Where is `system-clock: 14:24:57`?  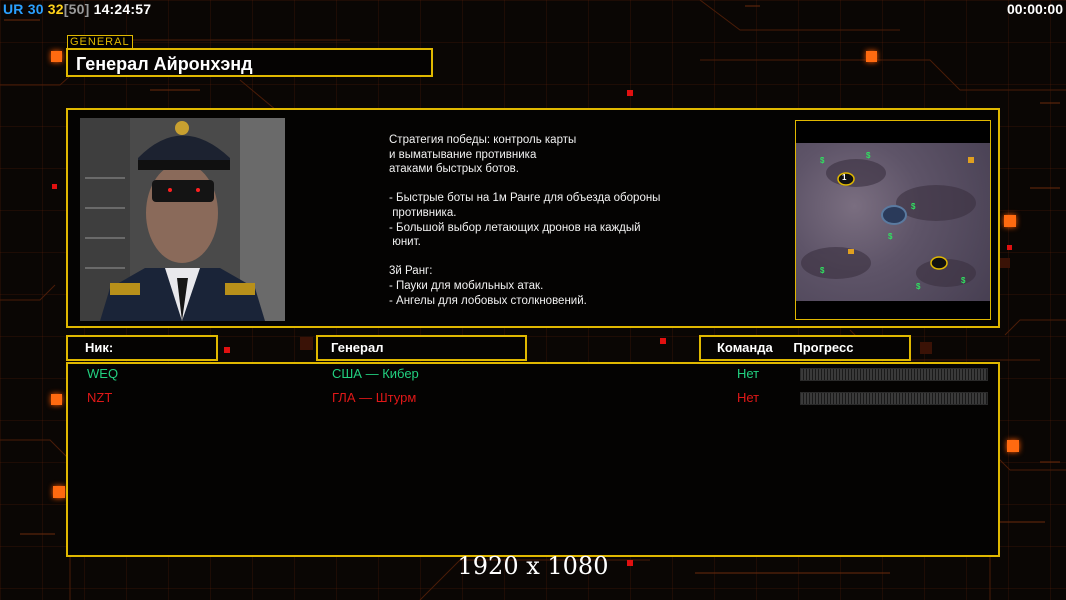
system-clock: 14:24:57 is located at coordinates (122, 9).